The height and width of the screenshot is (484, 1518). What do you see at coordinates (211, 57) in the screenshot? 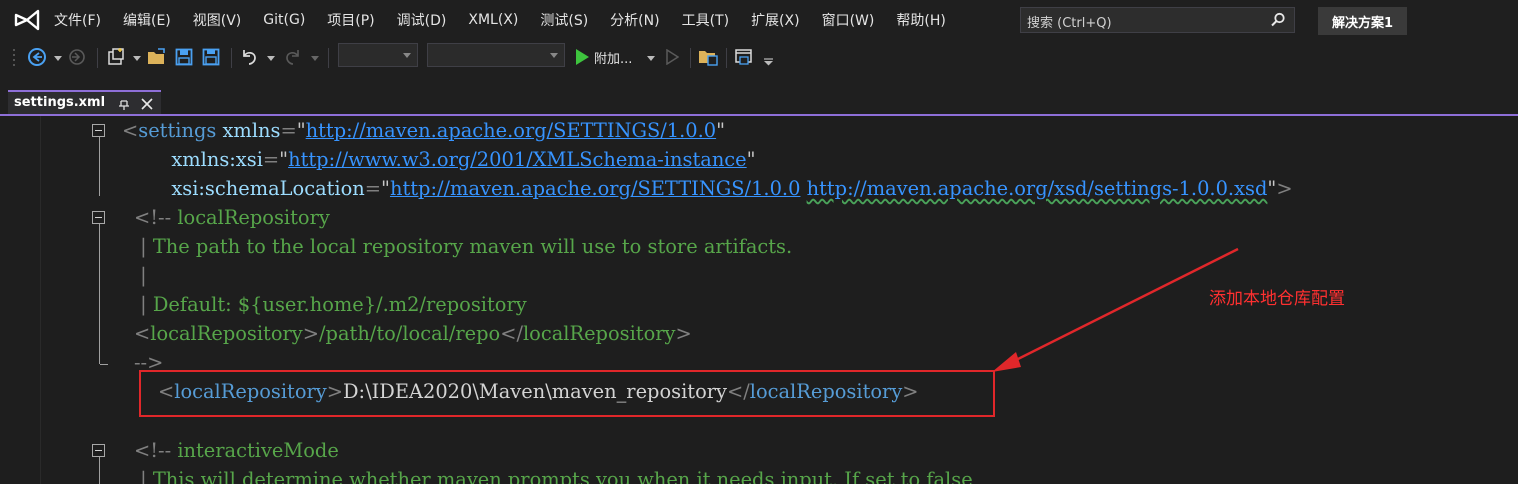
I see `save-all-button` at bounding box center [211, 57].